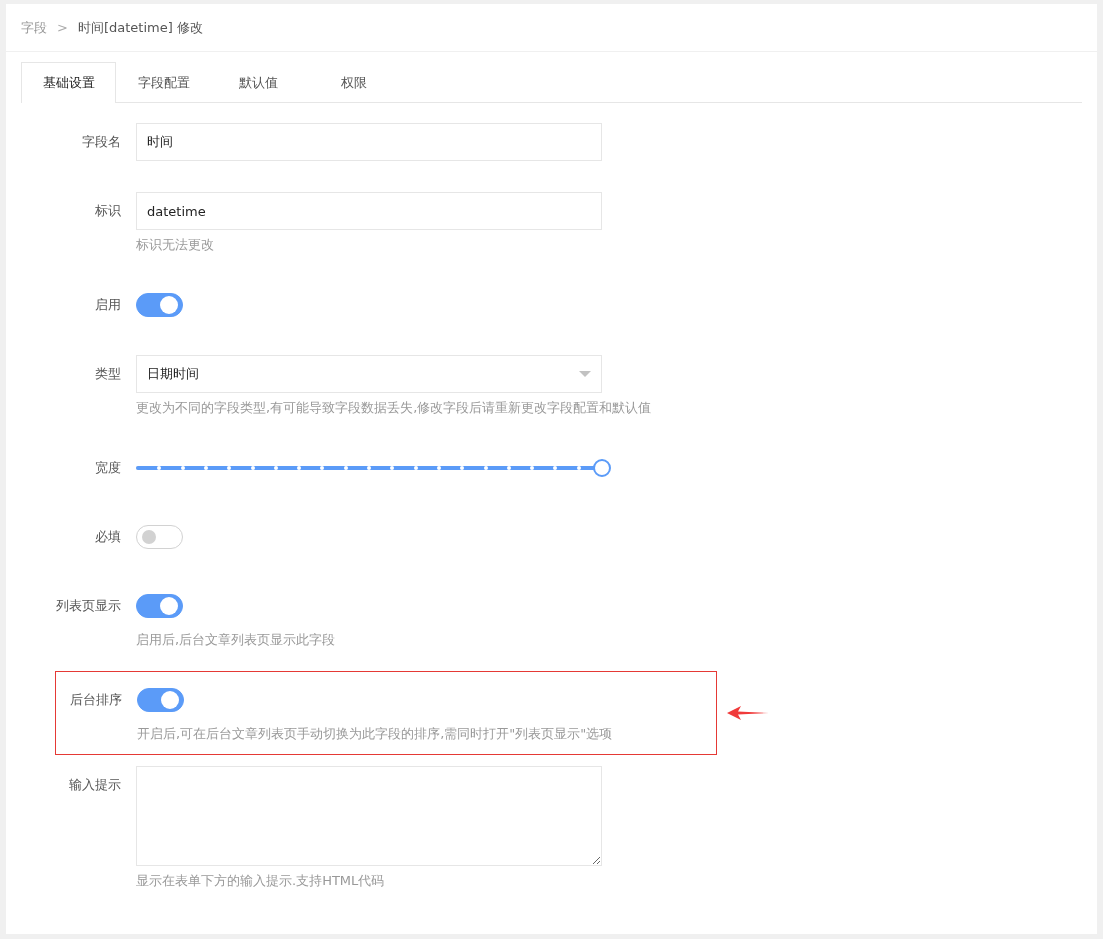  Describe the element at coordinates (369, 142) in the screenshot. I see `text-field: 时间` at that location.